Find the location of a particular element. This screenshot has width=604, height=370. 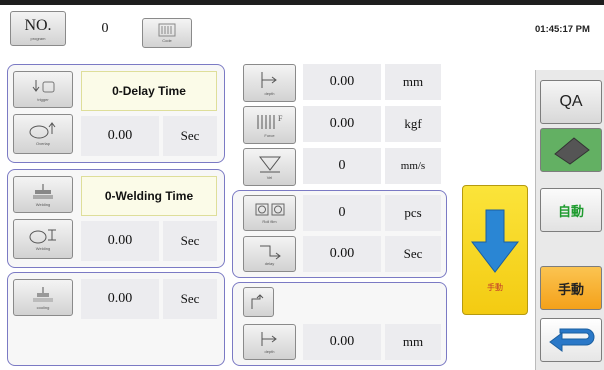

roll-film-icon is located at coordinates (269, 209).